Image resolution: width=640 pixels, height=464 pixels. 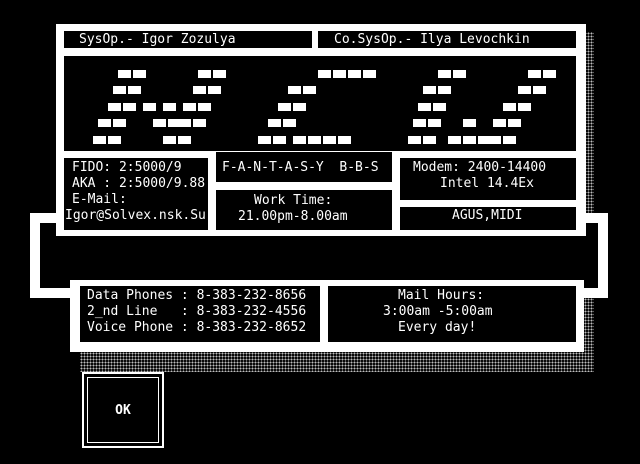 I want to click on ok-button: OK, so click(x=123, y=410).